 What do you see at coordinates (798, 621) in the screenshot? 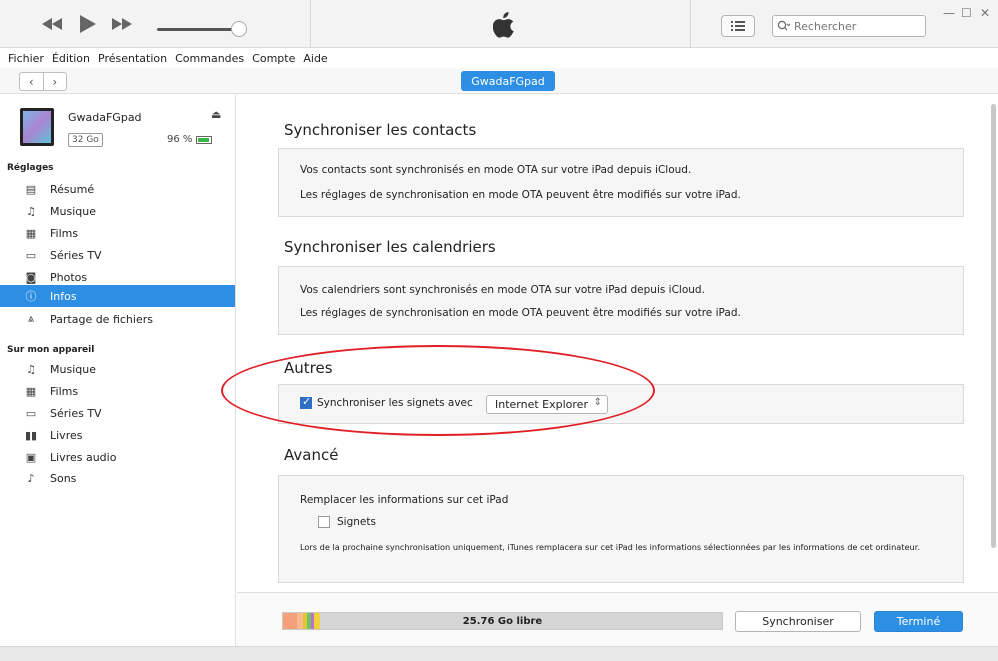
I see `sync-button: Synchroniser` at bounding box center [798, 621].